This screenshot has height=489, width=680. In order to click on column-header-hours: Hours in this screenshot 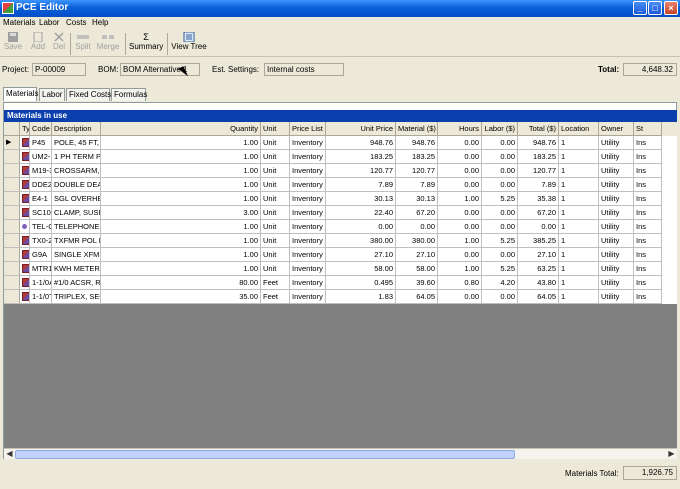, I will do `click(460, 129)`.